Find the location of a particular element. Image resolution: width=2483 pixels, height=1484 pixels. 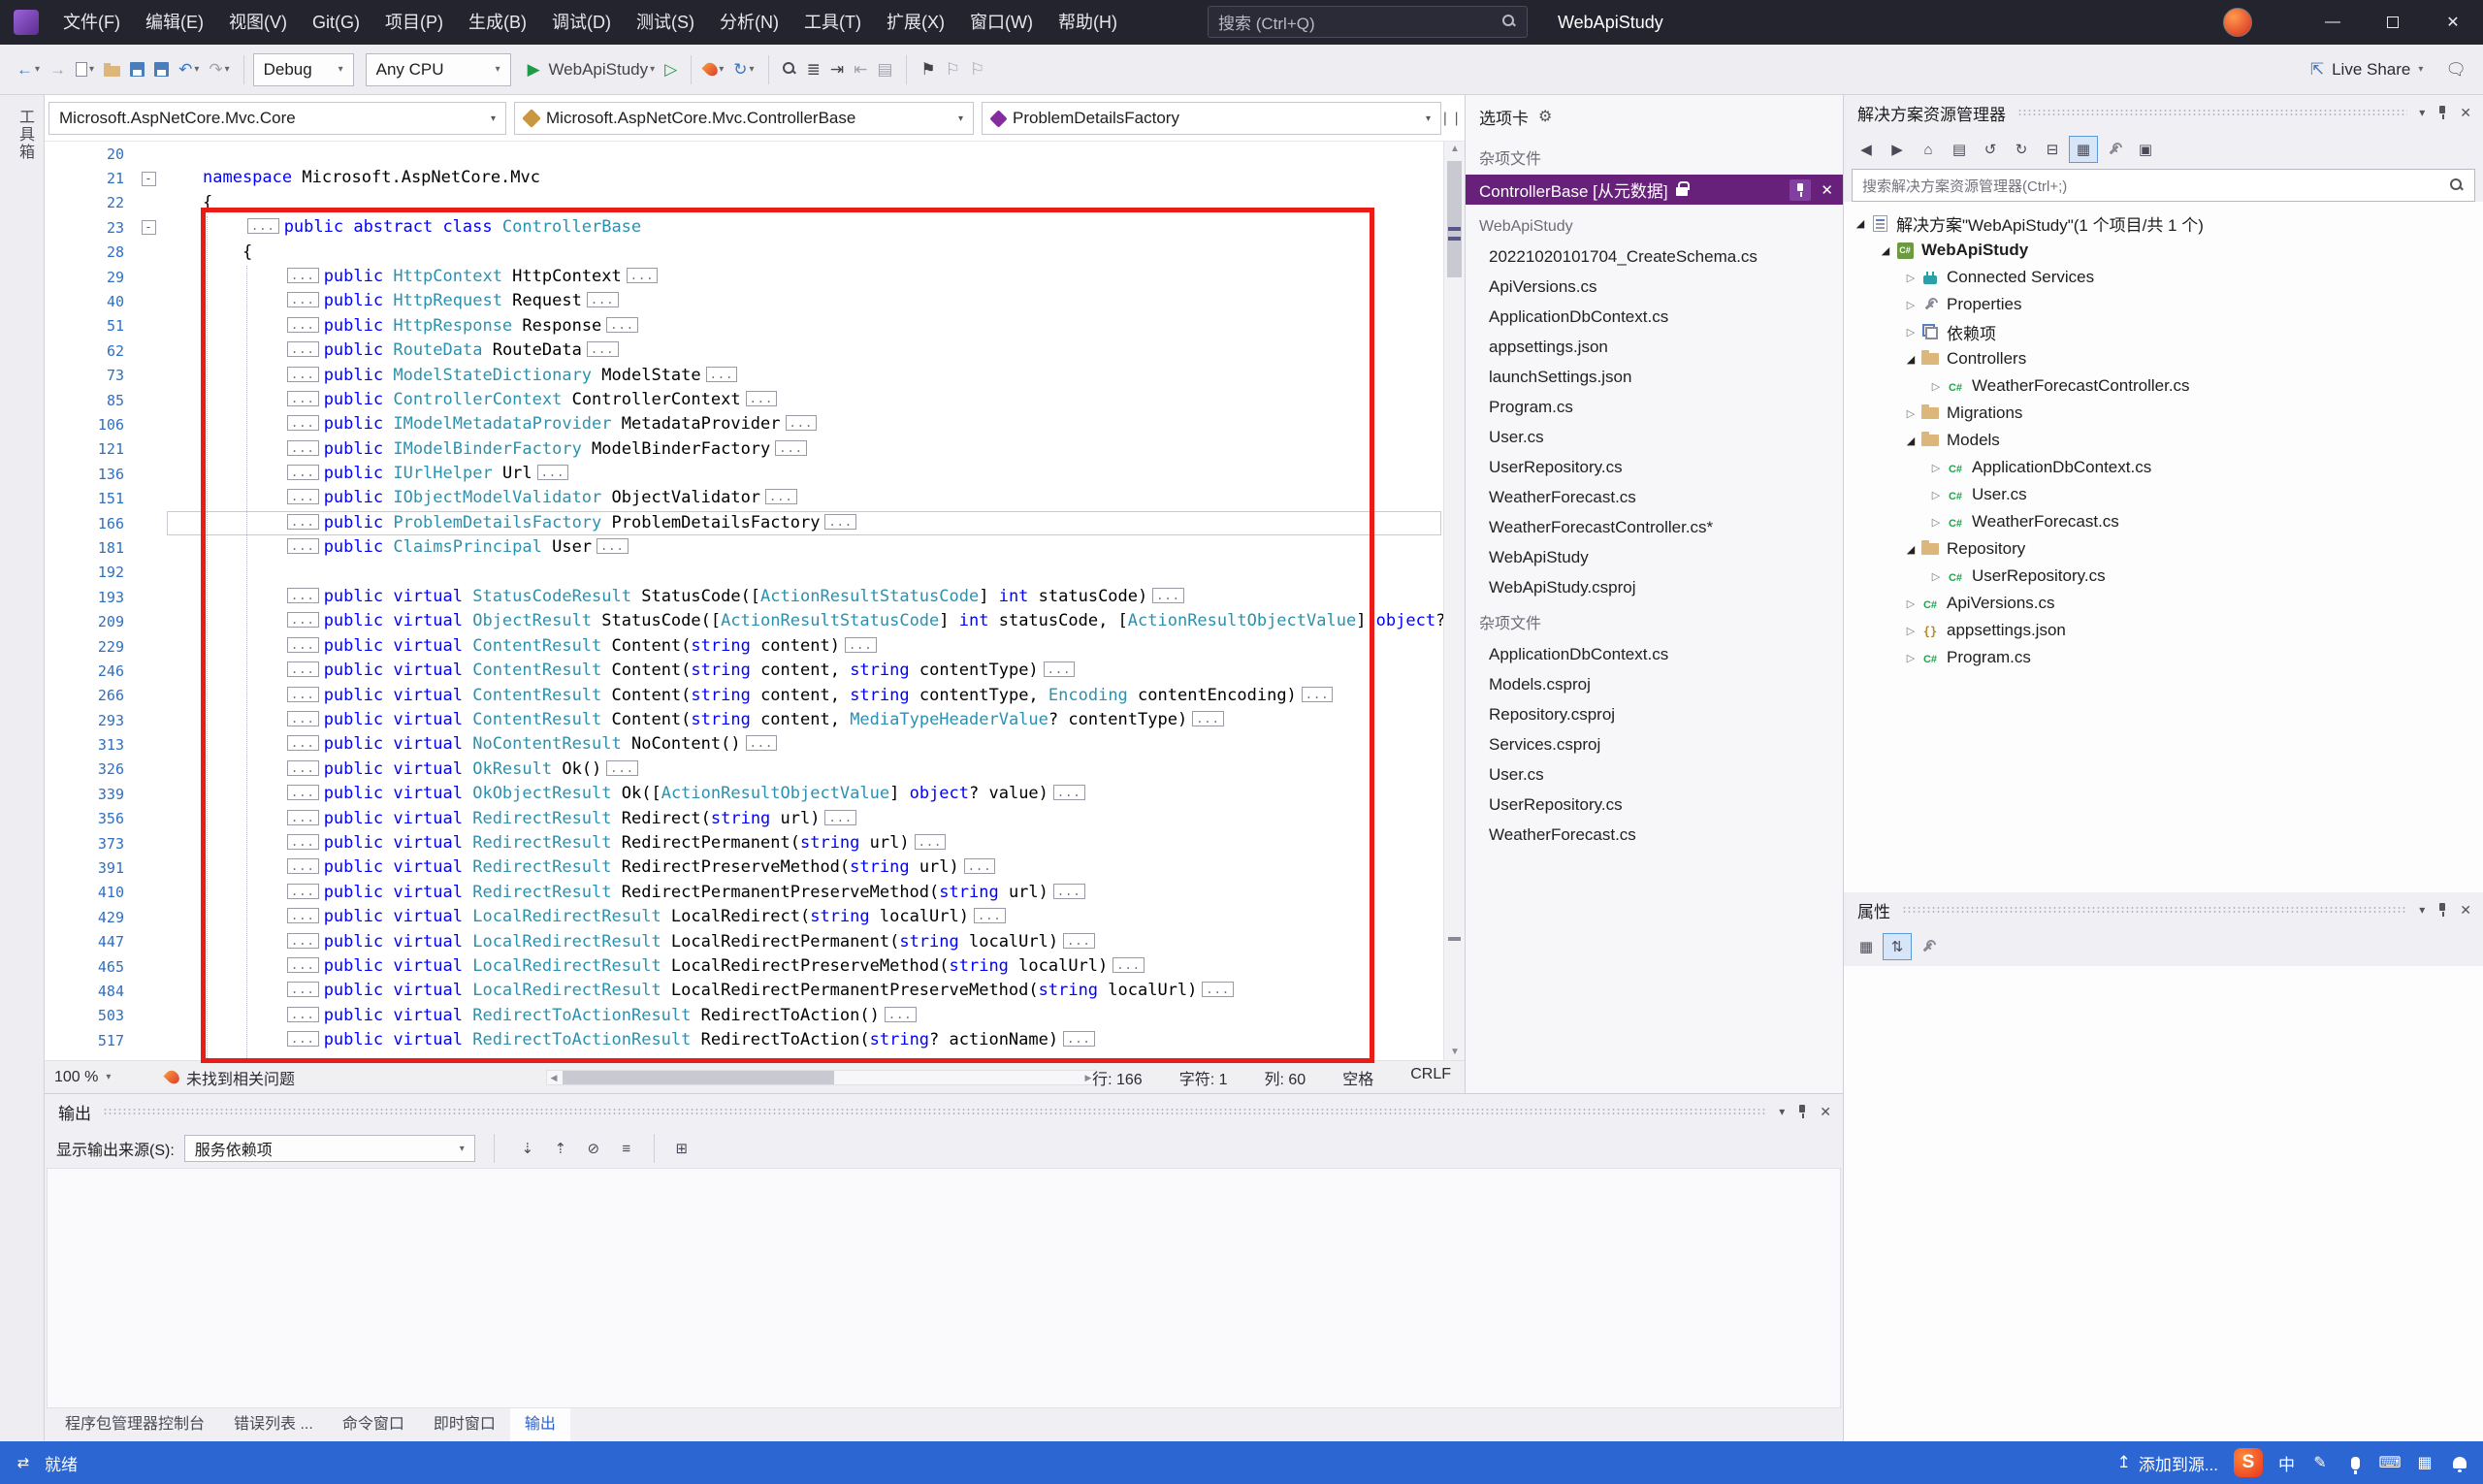

live-share-button: ⇱ Live Share ▾ is located at coordinates (2367, 70).